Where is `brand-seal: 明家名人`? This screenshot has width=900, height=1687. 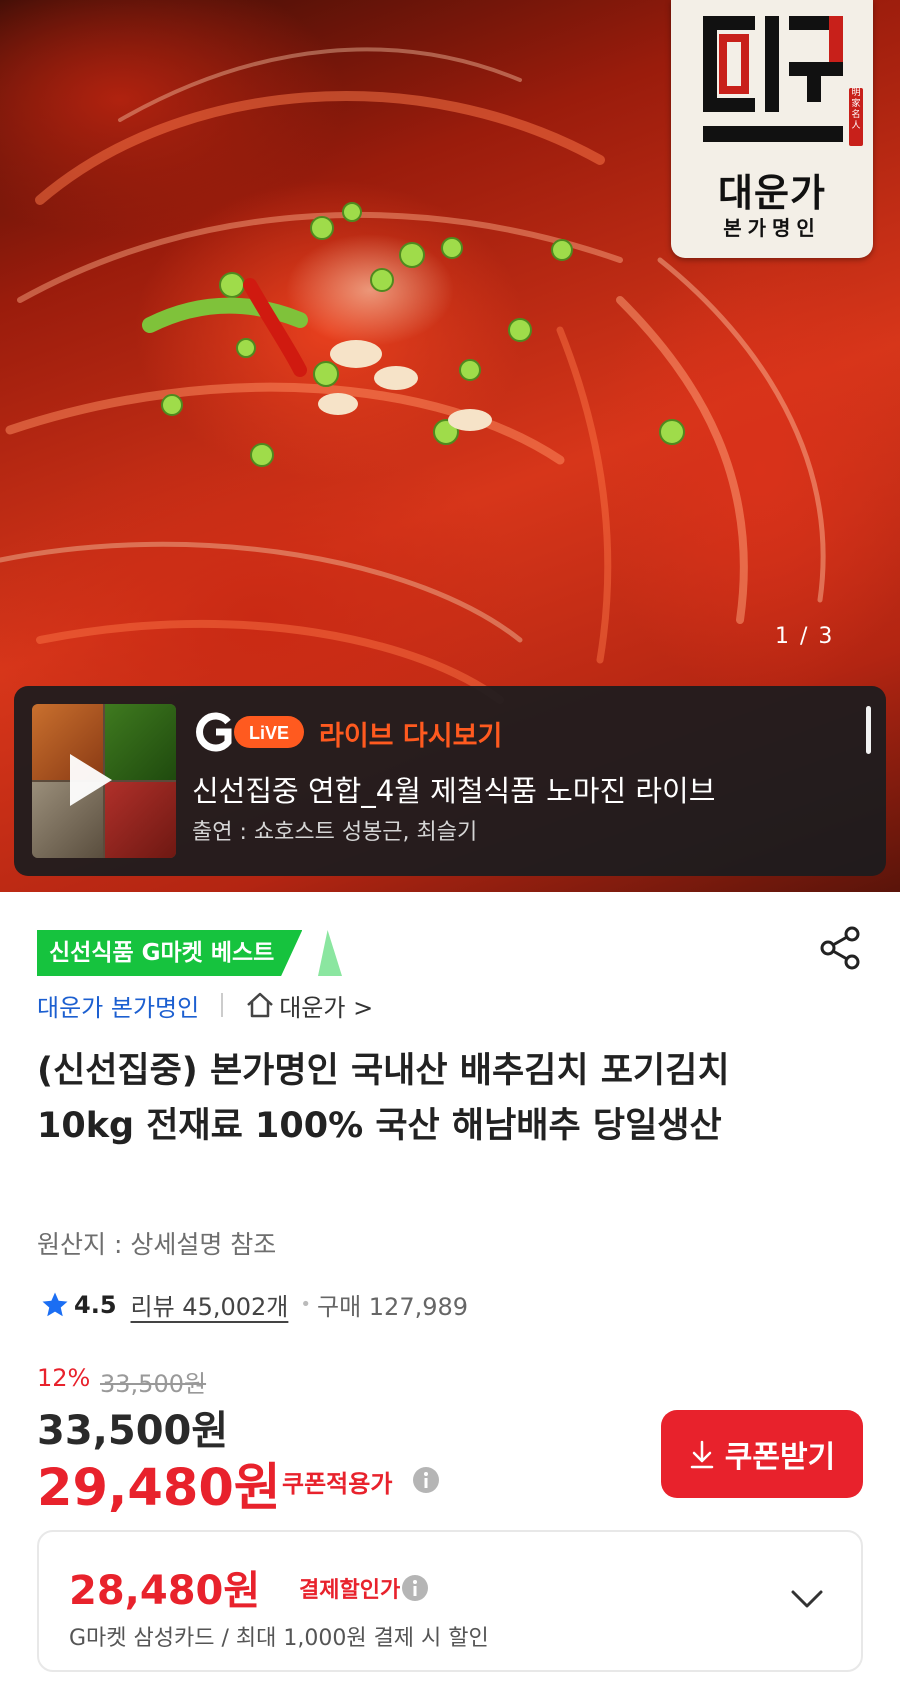
brand-seal: 明家名人 is located at coordinates (856, 117).